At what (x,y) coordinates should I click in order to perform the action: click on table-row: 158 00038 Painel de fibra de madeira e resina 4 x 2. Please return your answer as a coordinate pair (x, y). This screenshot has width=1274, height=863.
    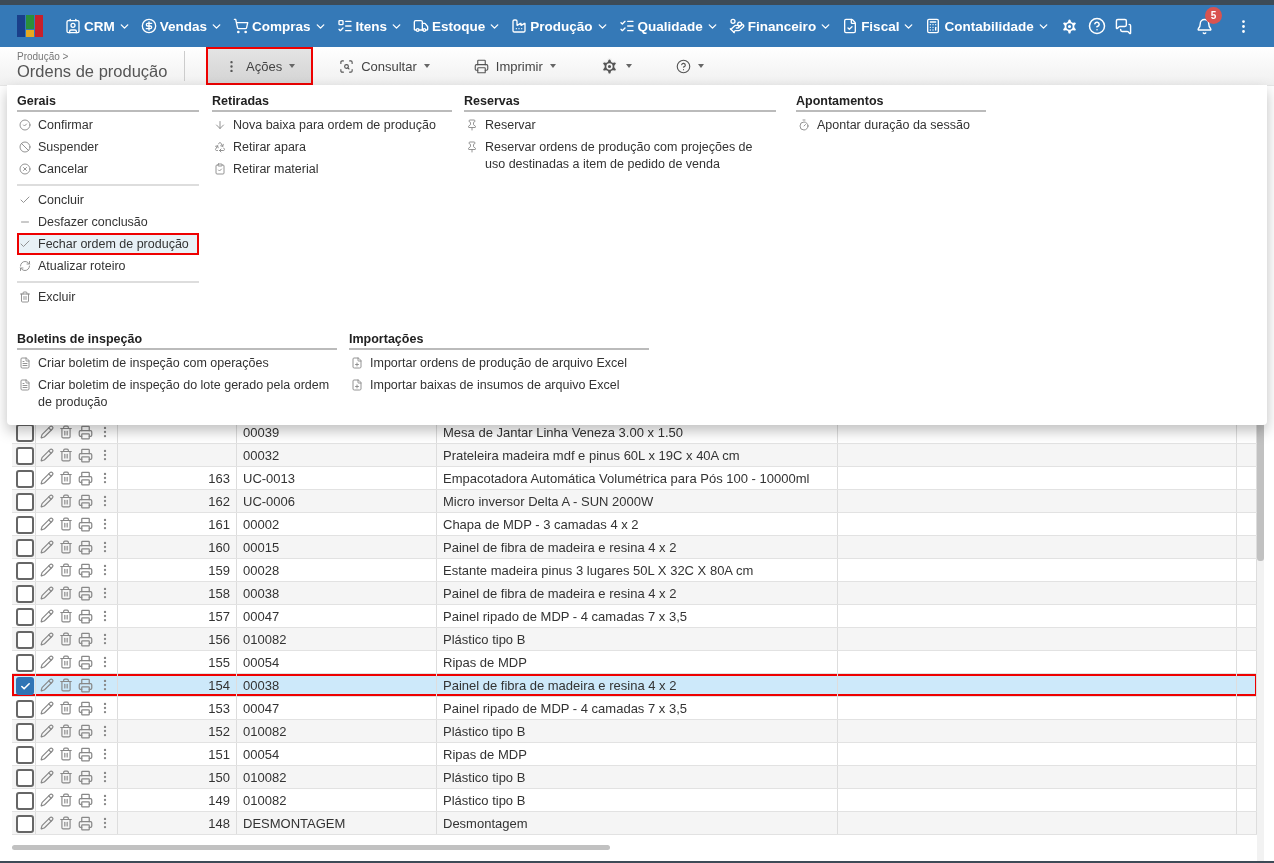
    Looking at the image, I should click on (634, 593).